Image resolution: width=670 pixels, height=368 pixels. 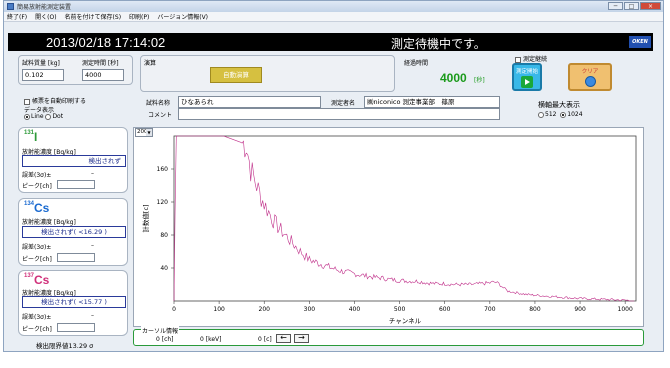 What do you see at coordinates (563, 114) in the screenshot?
I see `hmax-1024-radio` at bounding box center [563, 114].